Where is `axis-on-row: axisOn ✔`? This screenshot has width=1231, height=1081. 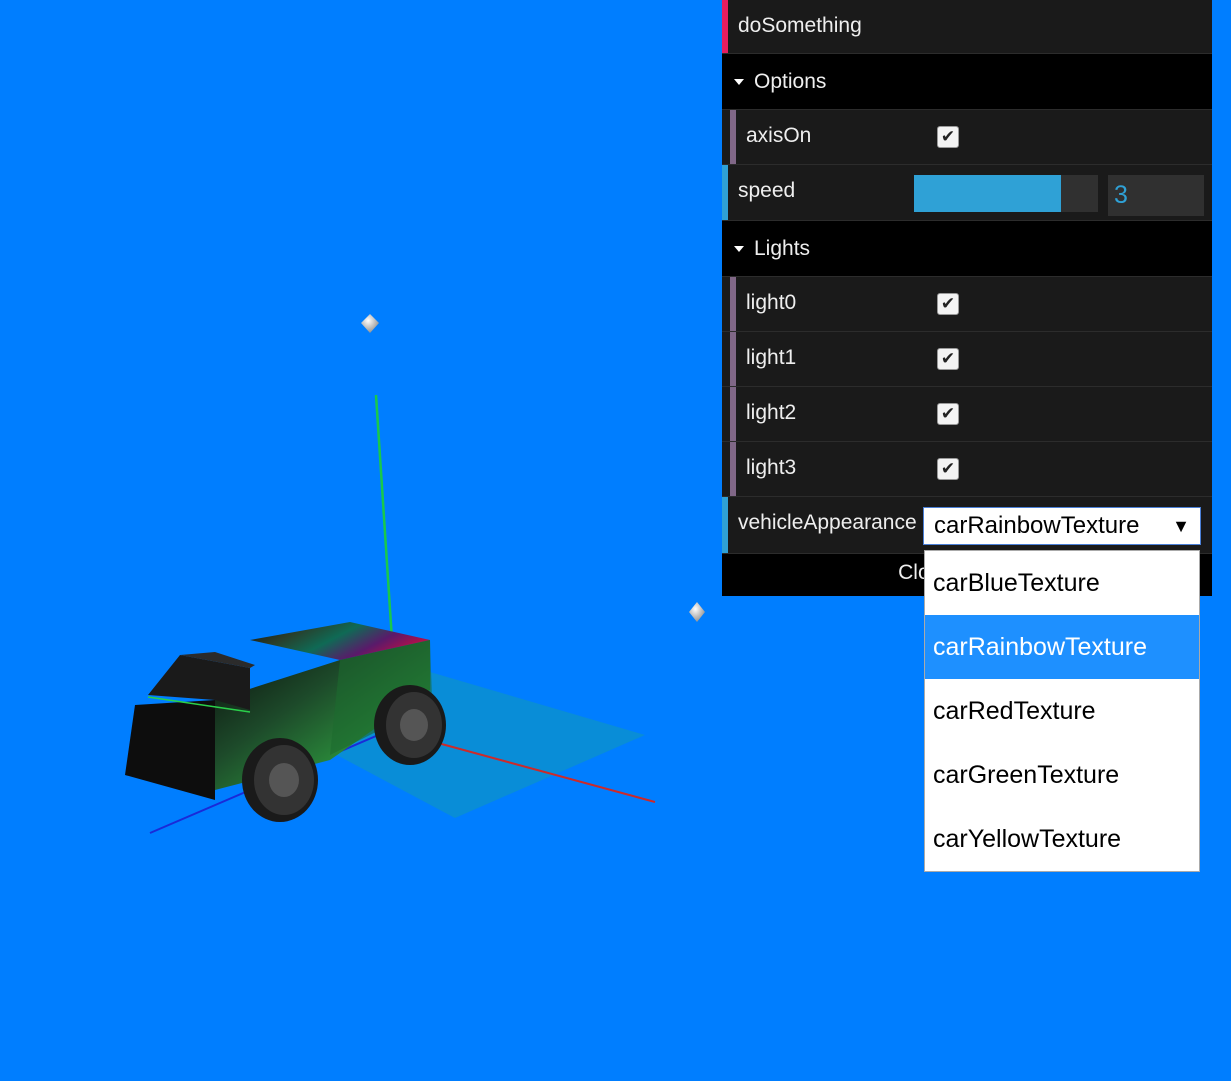
axis-on-row: axisOn ✔ is located at coordinates (967, 137).